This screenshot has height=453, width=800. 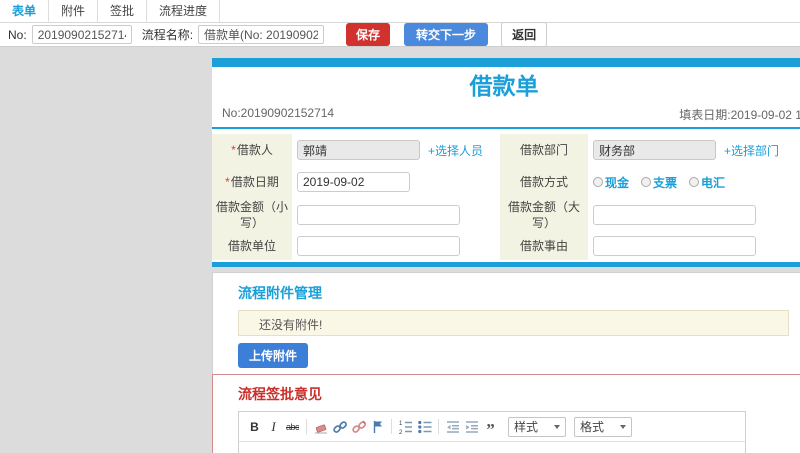 What do you see at coordinates (358, 427) in the screenshot?
I see `unlink-icon` at bounding box center [358, 427].